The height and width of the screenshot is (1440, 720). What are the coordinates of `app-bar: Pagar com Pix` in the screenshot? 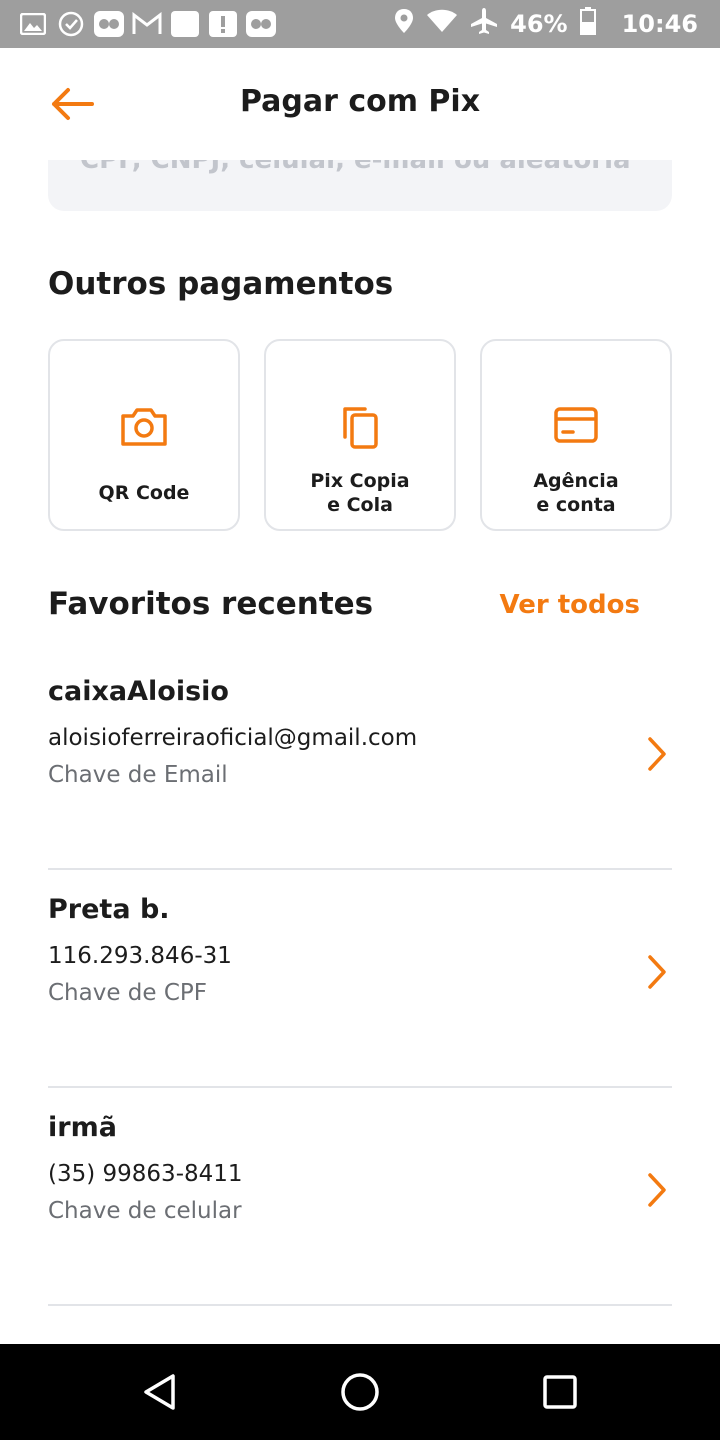 It's located at (360, 104).